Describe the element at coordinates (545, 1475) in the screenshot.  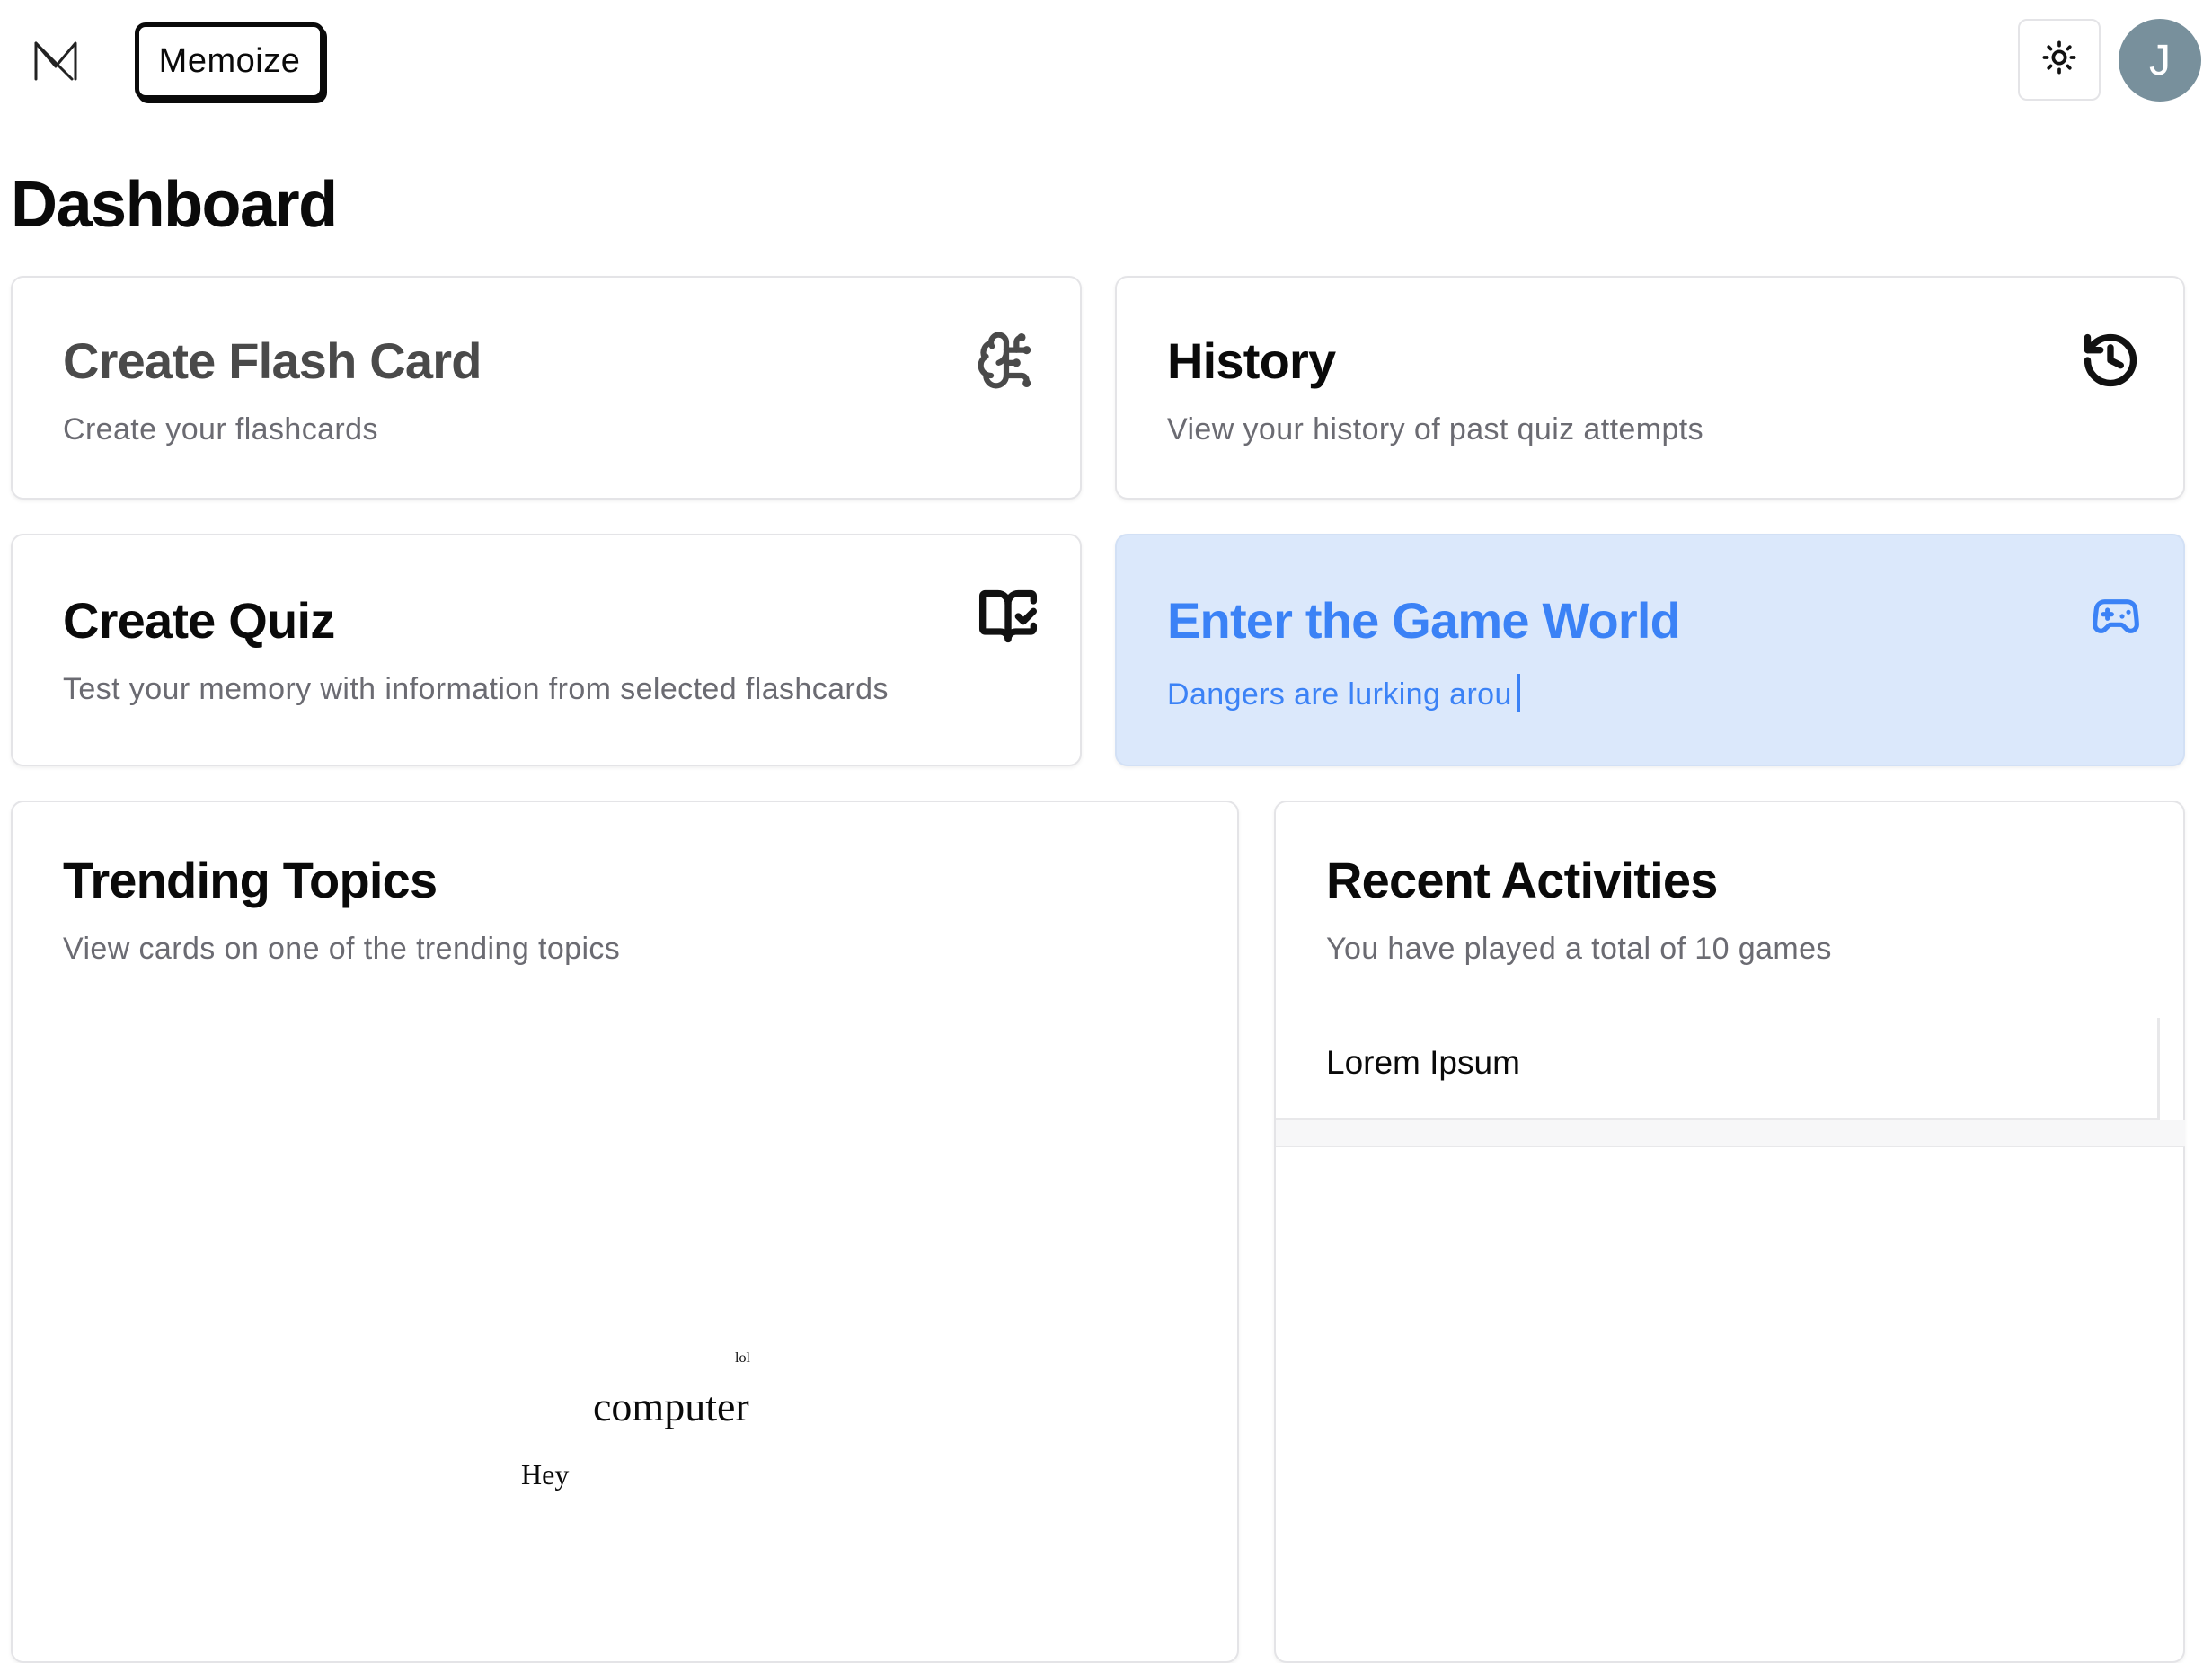
I see `trending-topic-word: Hey` at that location.